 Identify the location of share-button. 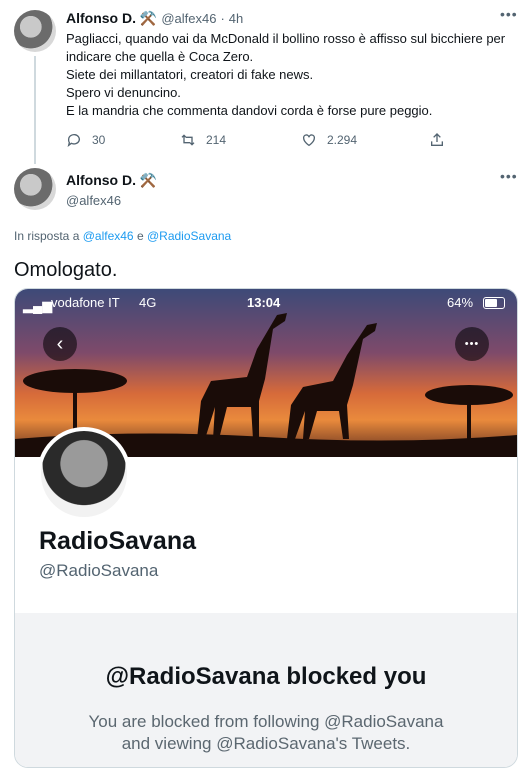
(442, 140).